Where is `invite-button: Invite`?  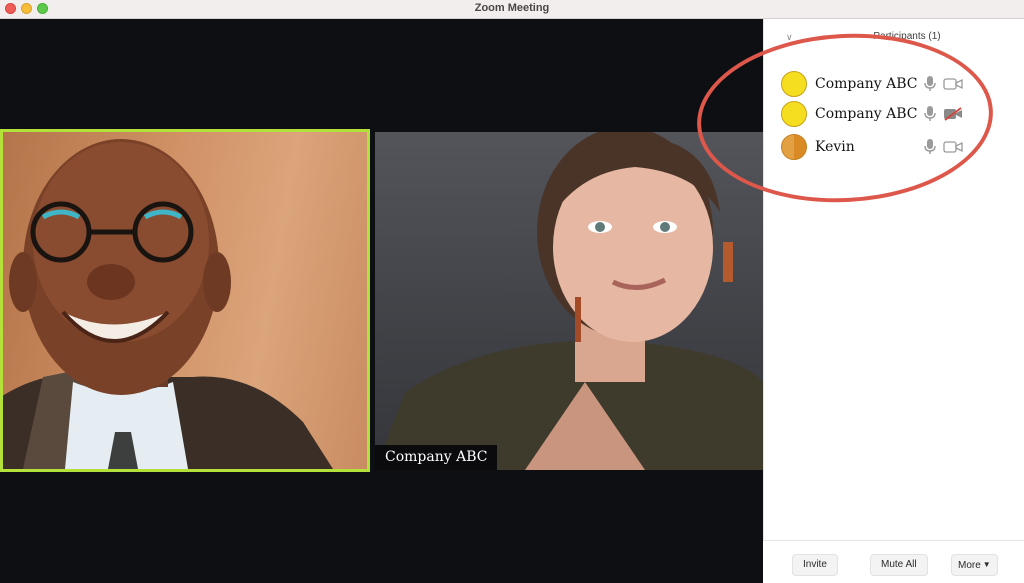
invite-button: Invite is located at coordinates (815, 565).